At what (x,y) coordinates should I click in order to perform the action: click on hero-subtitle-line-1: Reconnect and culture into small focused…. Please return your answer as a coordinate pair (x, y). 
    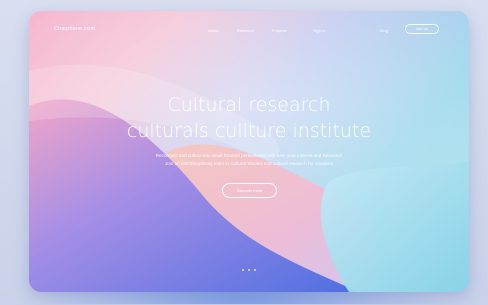
    Looking at the image, I should click on (249, 155).